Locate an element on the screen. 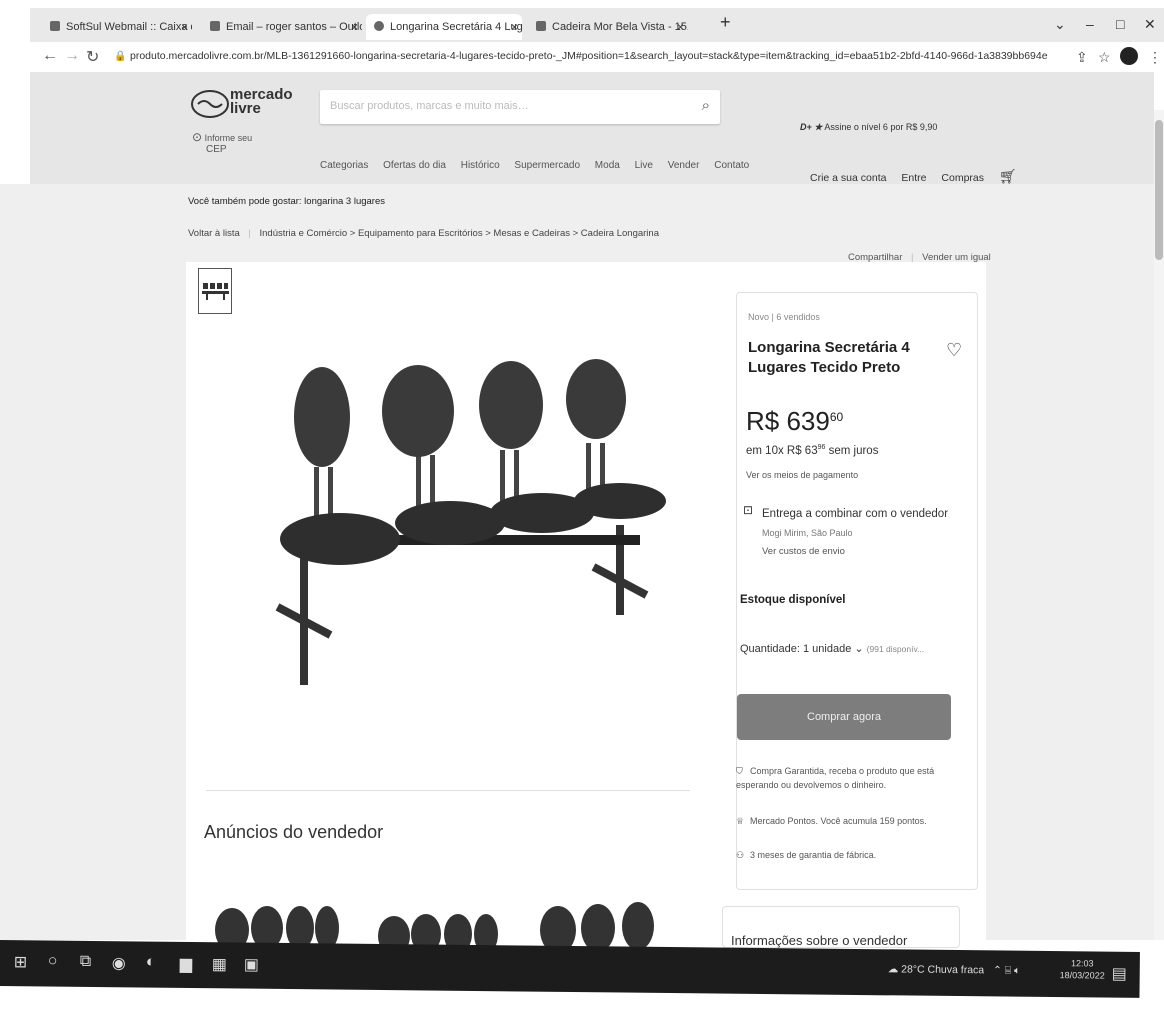 Image resolution: width=1164 pixels, height=1010 pixels. tab-search-chevron-icon: ⌄ is located at coordinates (1060, 24).